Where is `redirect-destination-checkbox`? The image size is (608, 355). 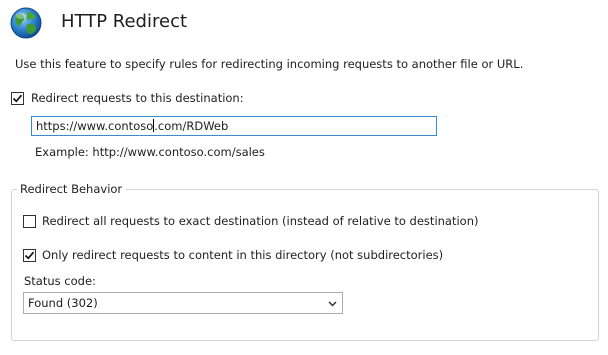
redirect-destination-checkbox is located at coordinates (17, 98).